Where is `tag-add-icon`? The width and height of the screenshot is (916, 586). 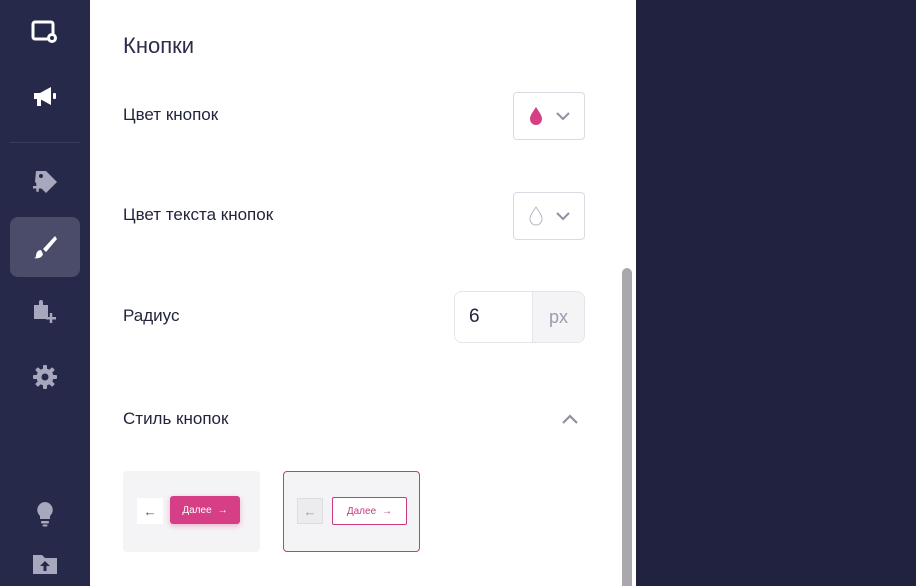
tag-add-icon is located at coordinates (45, 182).